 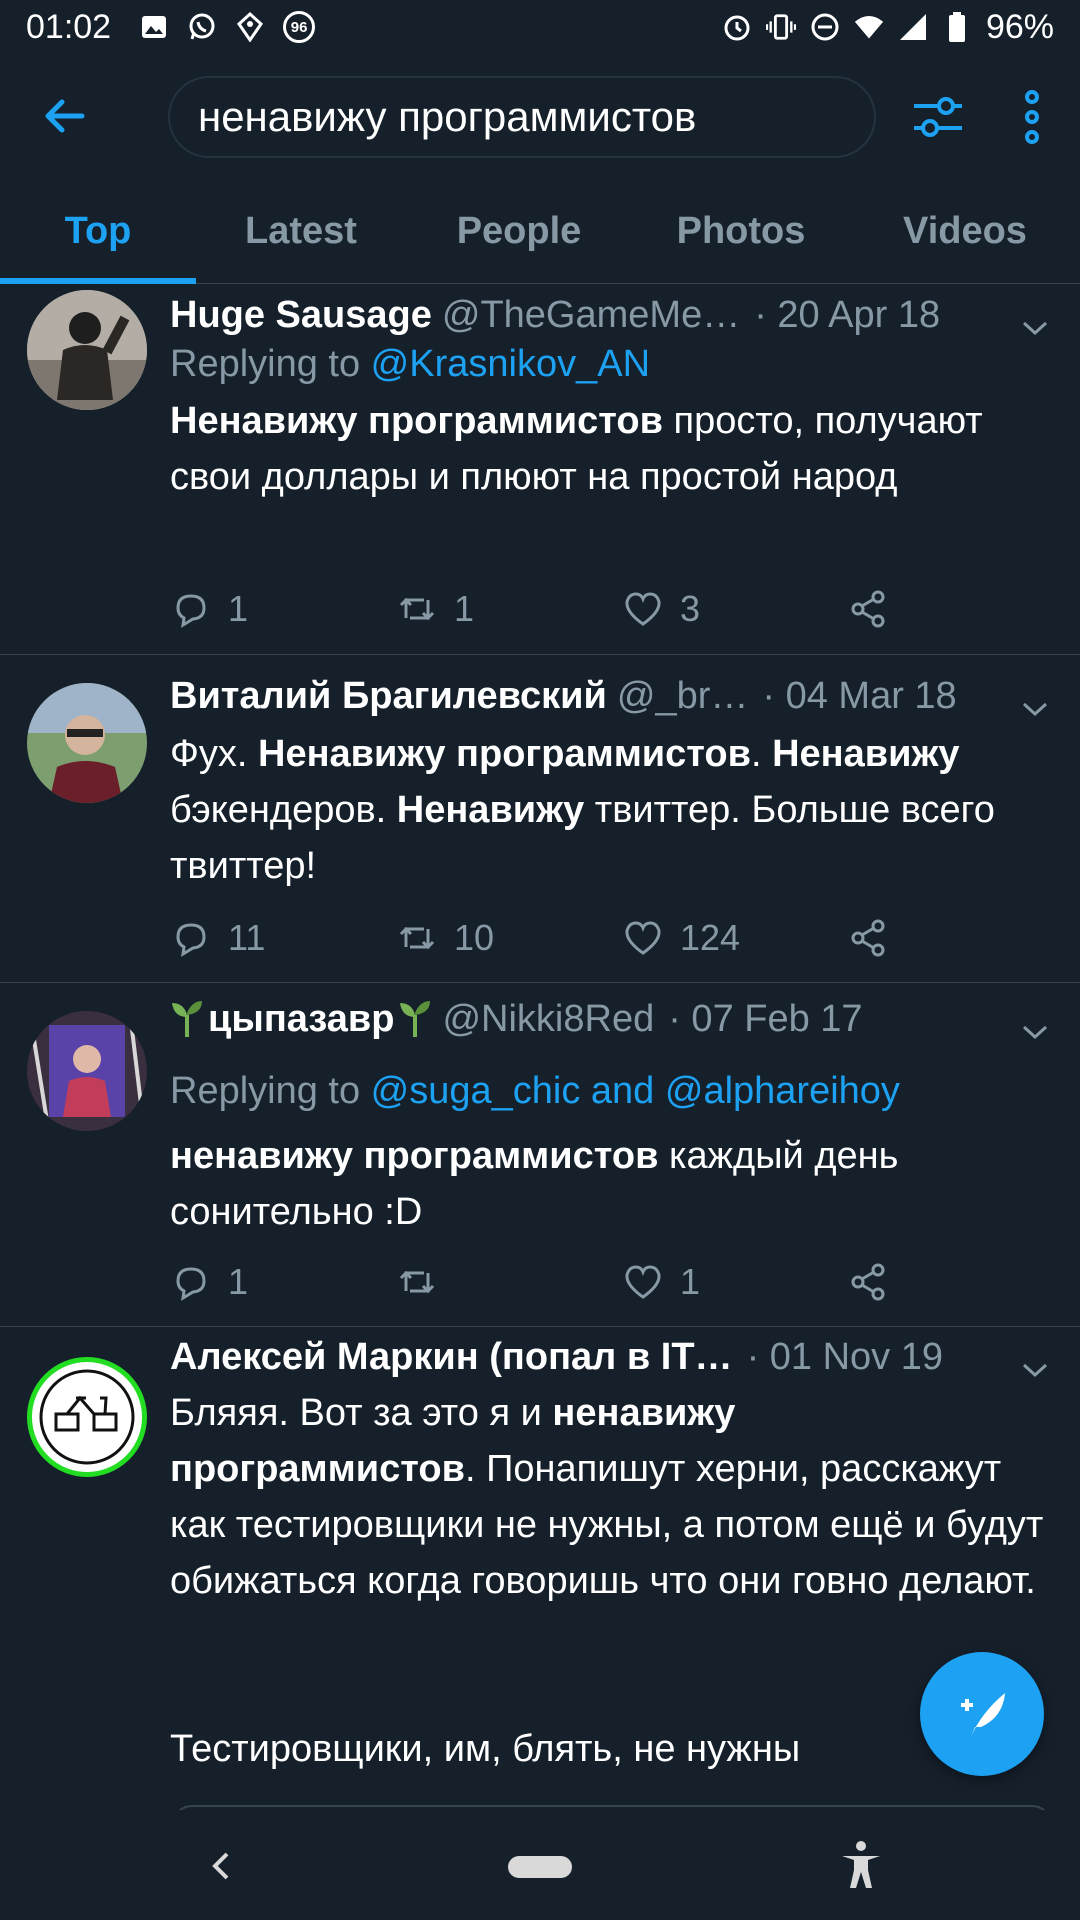 I want to click on text-segment: Фух., so click(x=214, y=754).